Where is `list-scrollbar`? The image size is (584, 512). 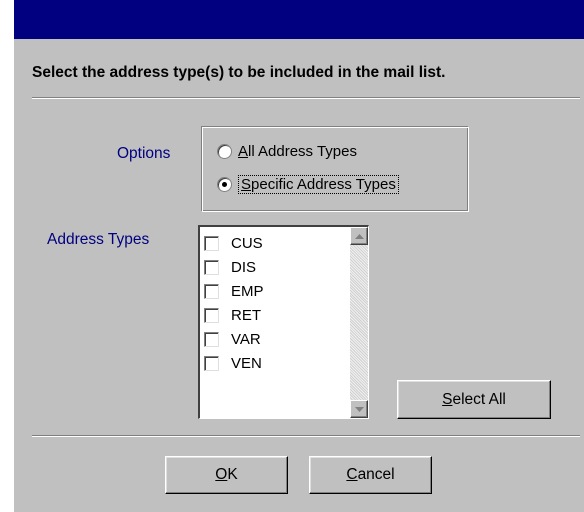 list-scrollbar is located at coordinates (359, 322).